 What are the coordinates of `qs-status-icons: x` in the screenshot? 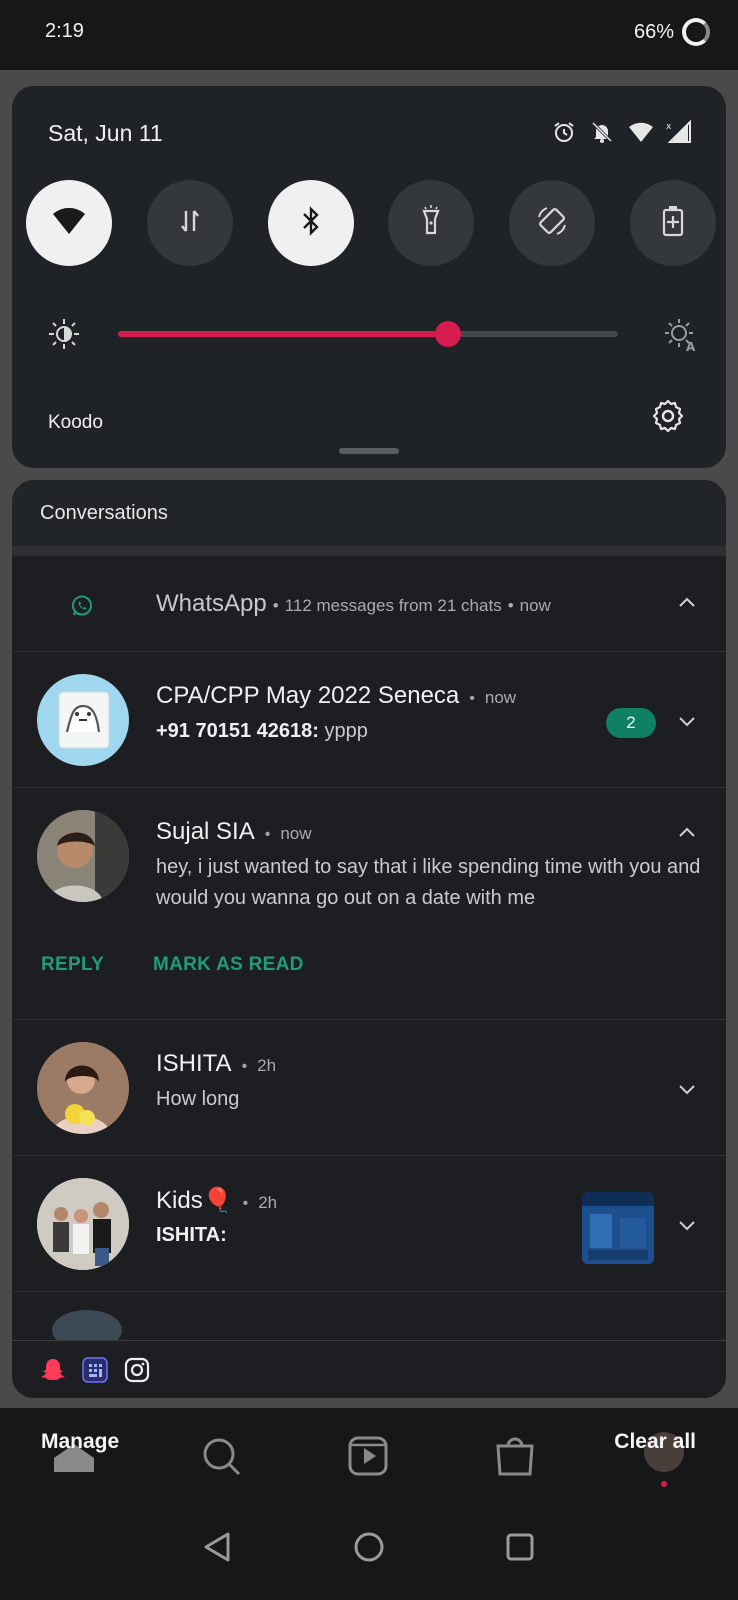 It's located at (621, 131).